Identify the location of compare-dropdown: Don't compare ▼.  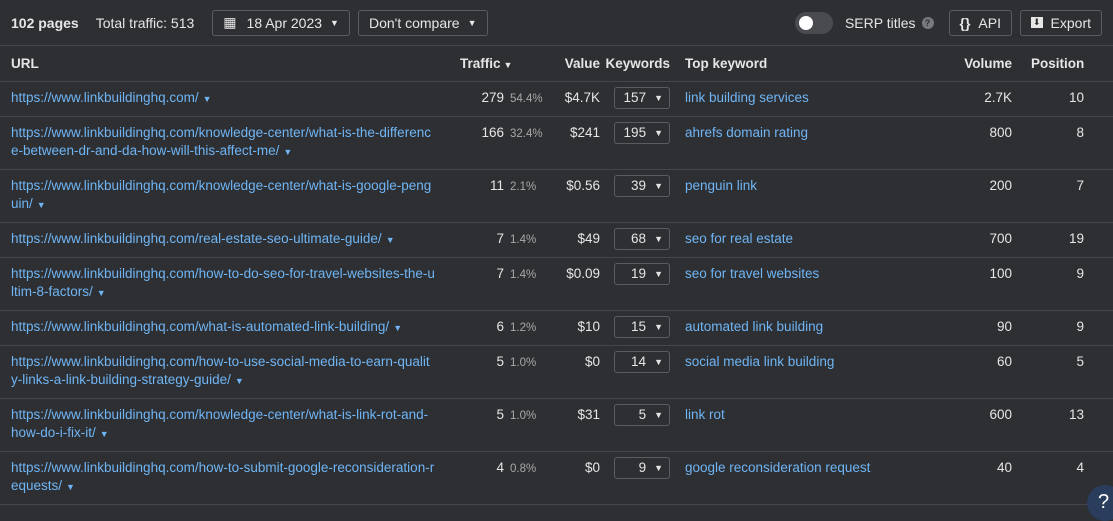
(422, 22).